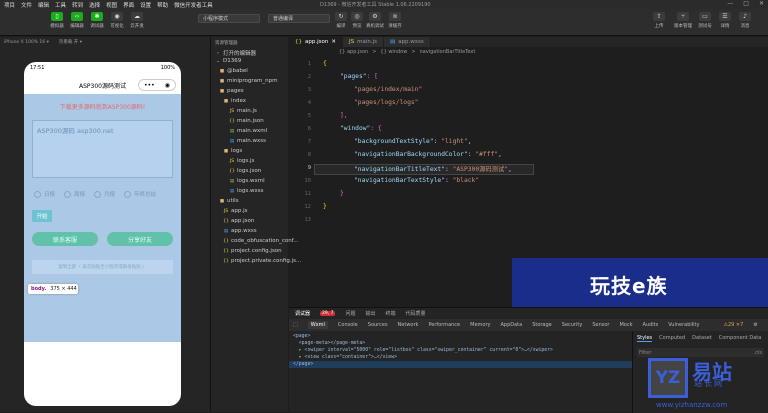  What do you see at coordinates (145, 5) in the screenshot?
I see `menu-item: 设置` at bounding box center [145, 5].